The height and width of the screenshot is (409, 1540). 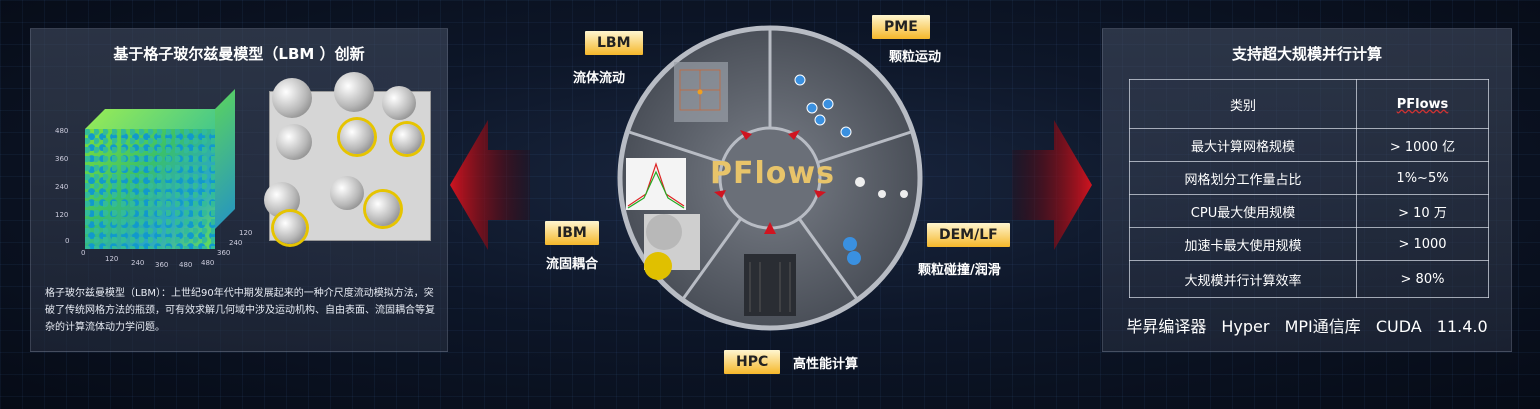 What do you see at coordinates (347, 158) in the screenshot?
I see `particle-suspension-image` at bounding box center [347, 158].